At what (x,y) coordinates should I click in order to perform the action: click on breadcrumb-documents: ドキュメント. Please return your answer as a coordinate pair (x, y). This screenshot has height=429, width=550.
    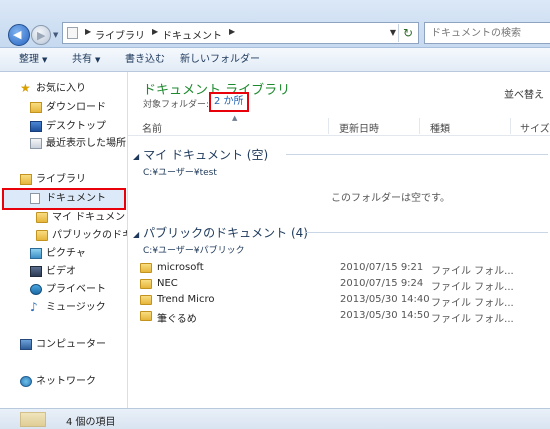
    Looking at the image, I should click on (192, 34).